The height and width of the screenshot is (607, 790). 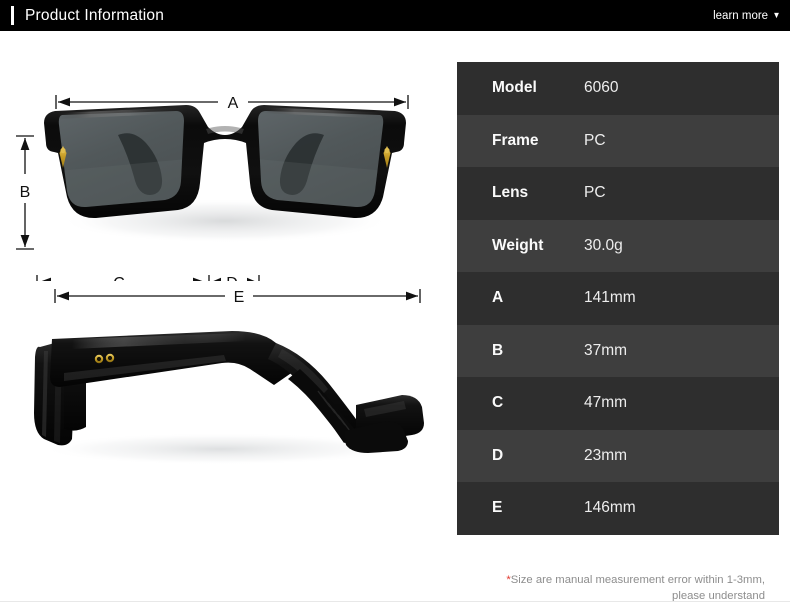 What do you see at coordinates (618, 193) in the screenshot?
I see `table-row: Lens PC` at bounding box center [618, 193].